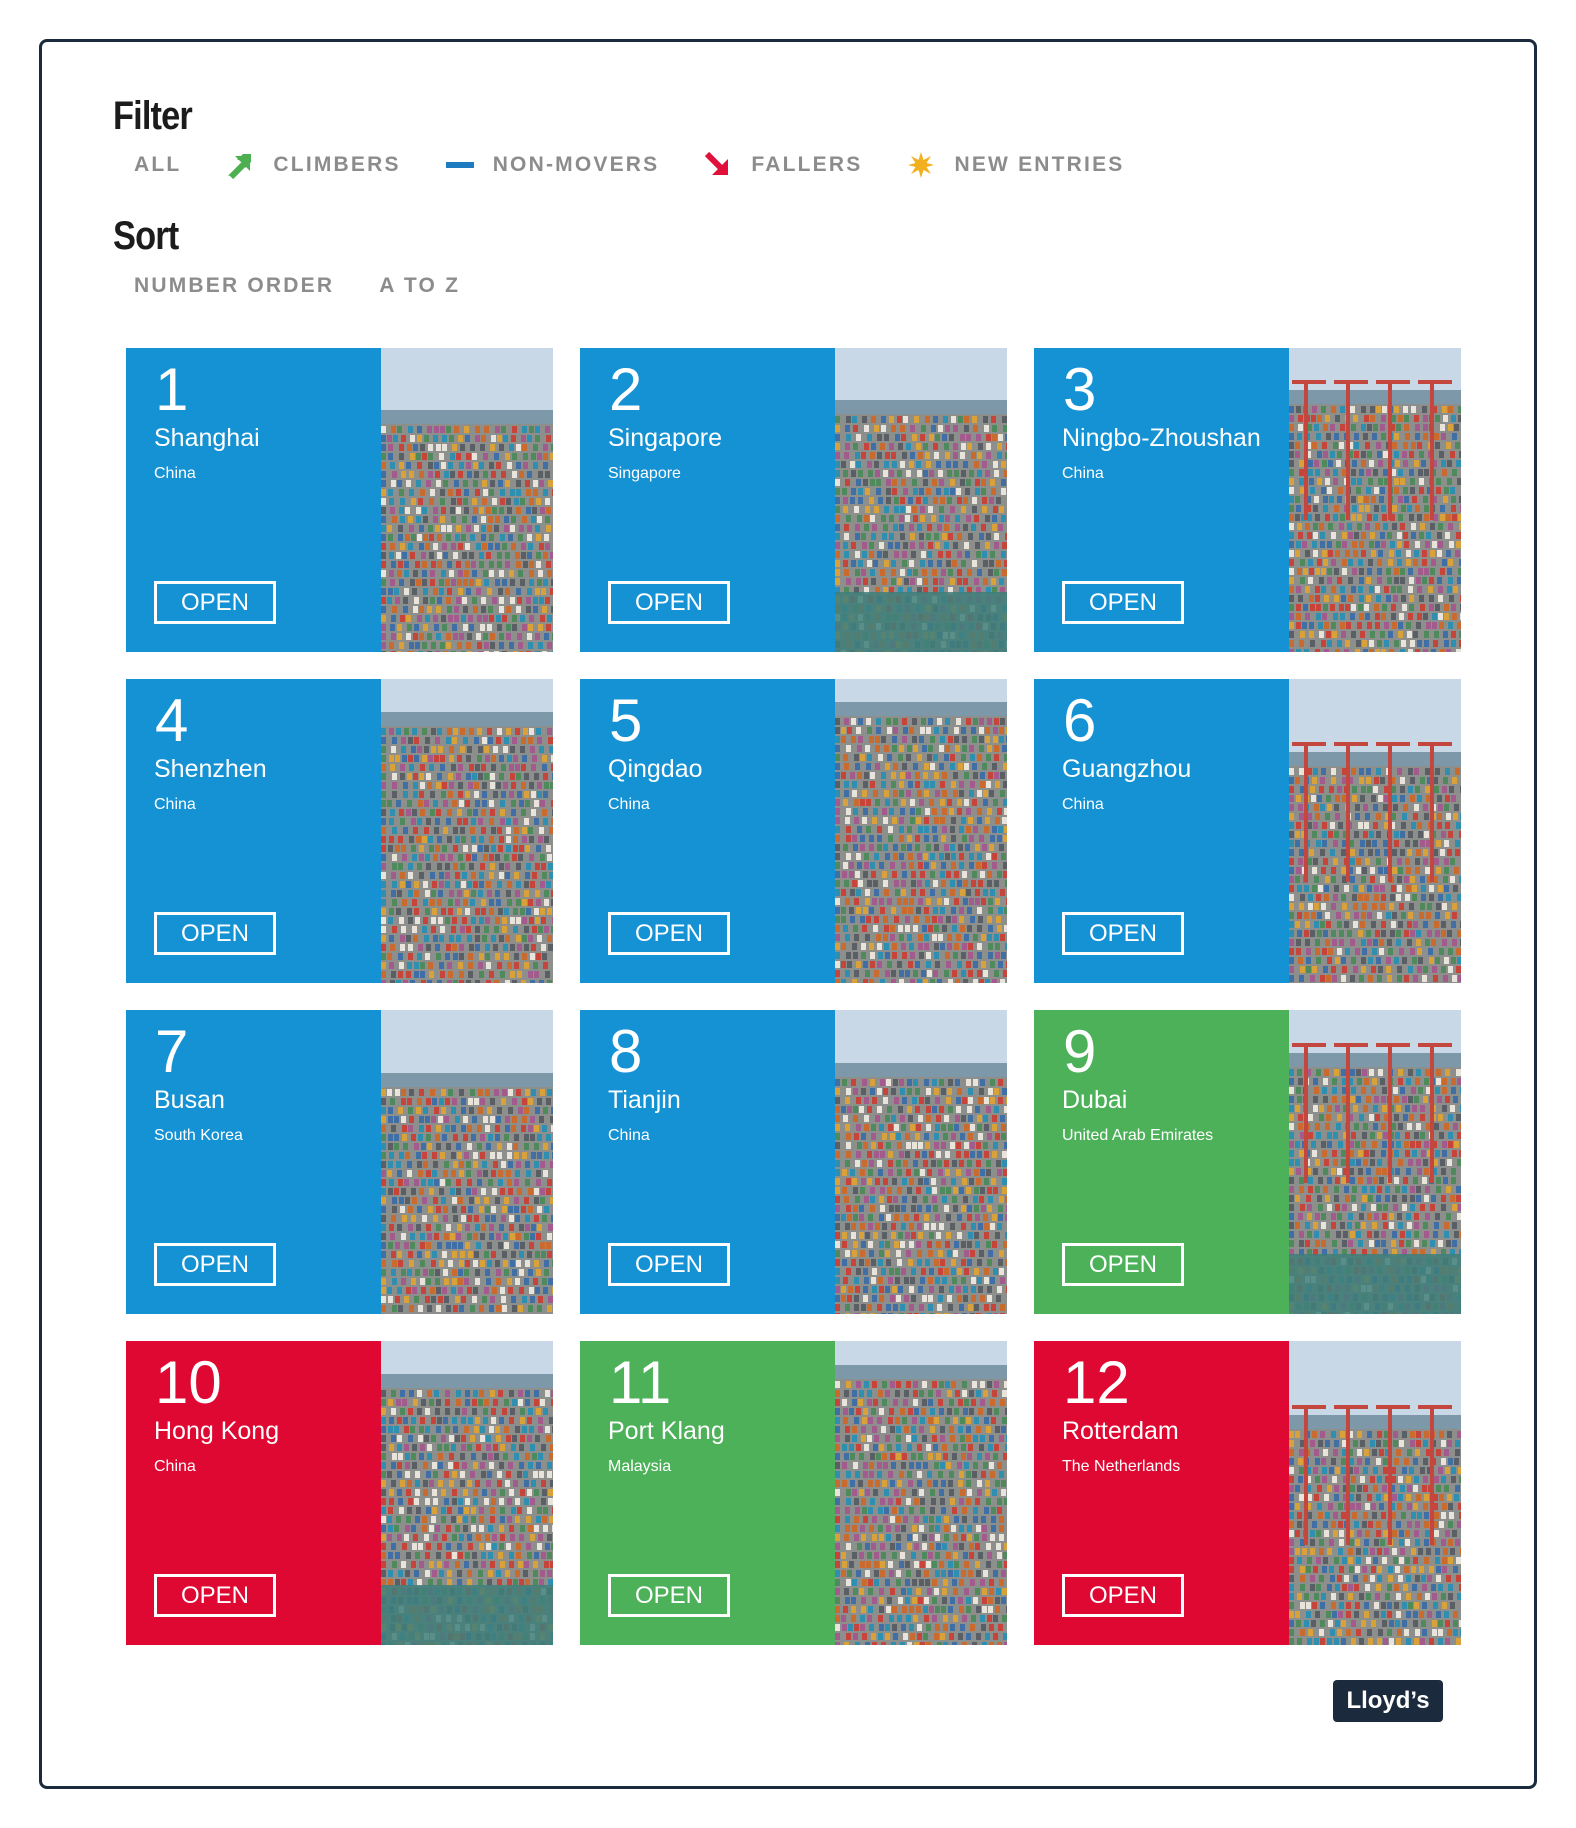 The height and width of the screenshot is (1828, 1576). What do you see at coordinates (1388, 1701) in the screenshot?
I see `lloyds-logo: Lloyd’s` at bounding box center [1388, 1701].